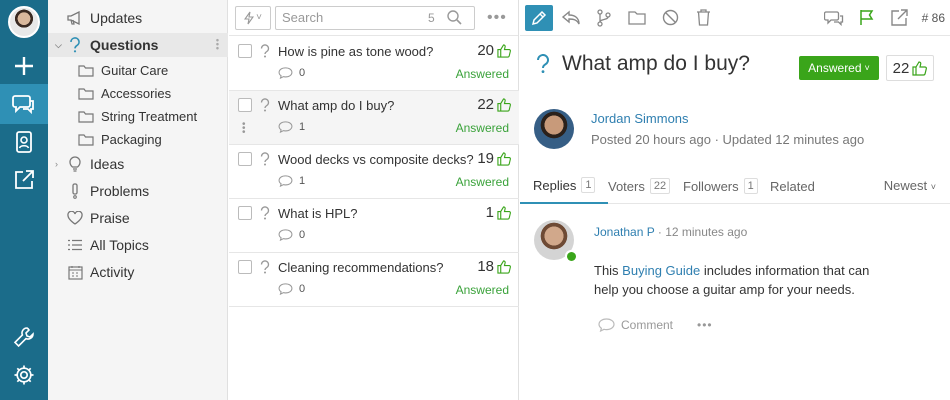 This screenshot has height=400, width=950. What do you see at coordinates (647, 325) in the screenshot?
I see `comment-button: Comment` at bounding box center [647, 325].